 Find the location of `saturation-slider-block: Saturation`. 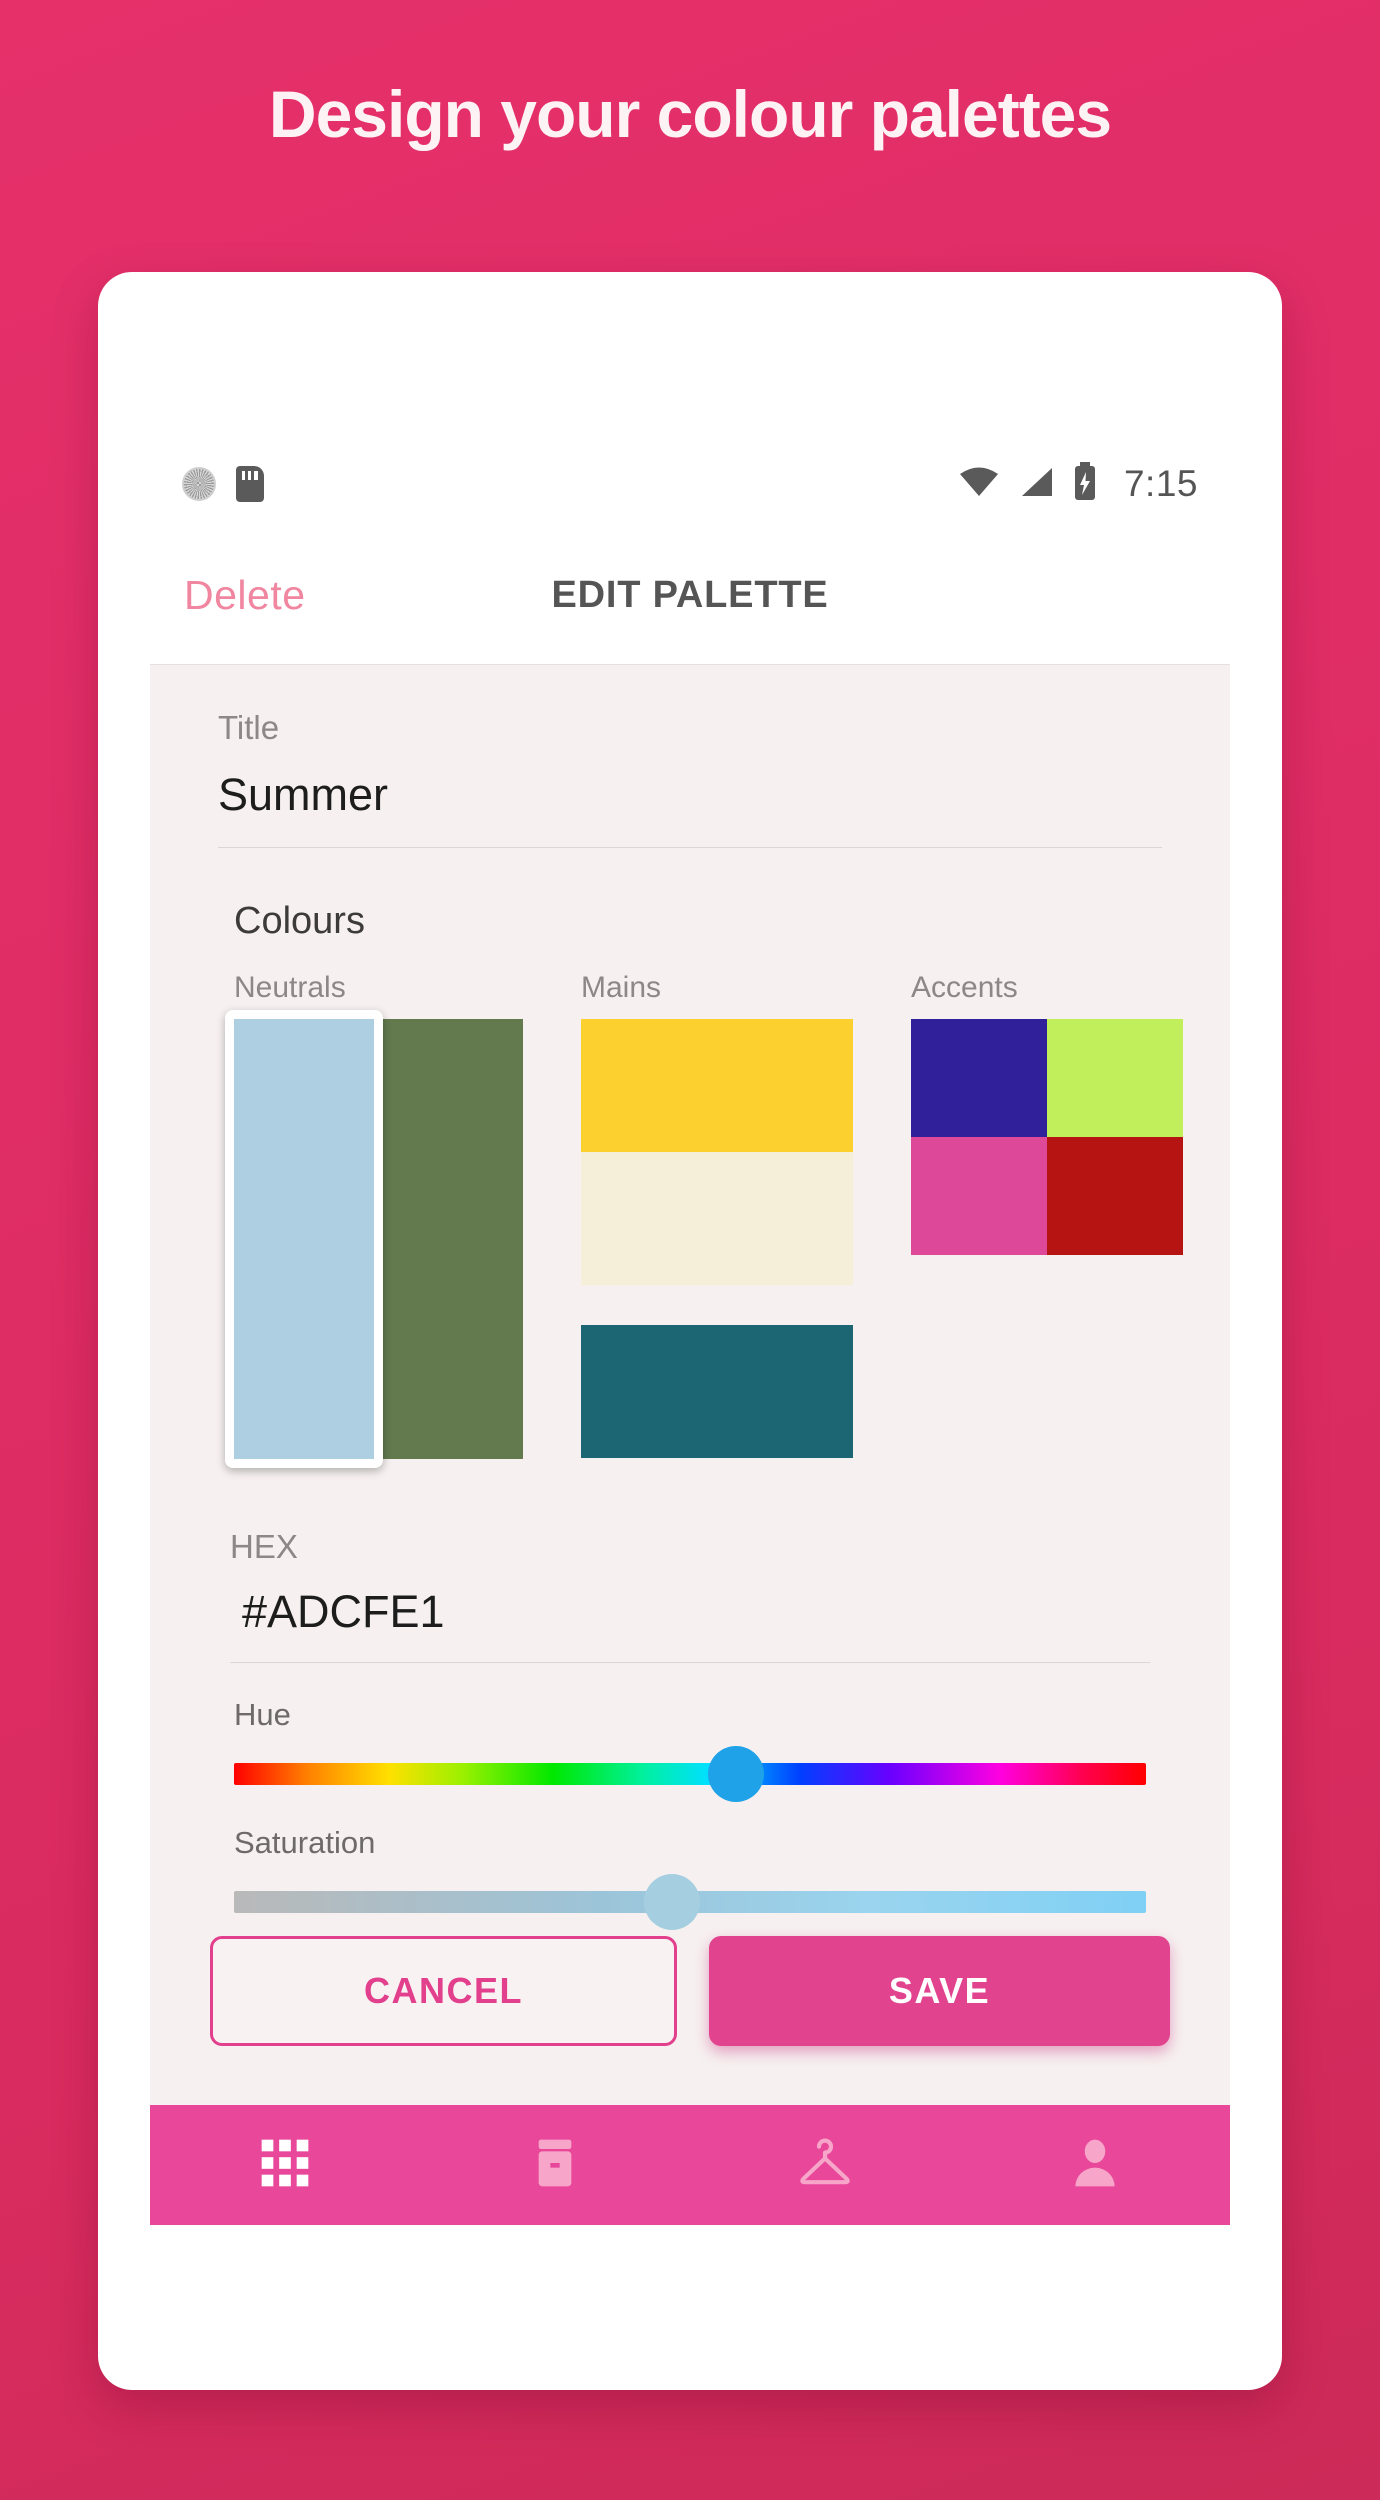

saturation-slider-block: Saturation is located at coordinates (690, 1857).